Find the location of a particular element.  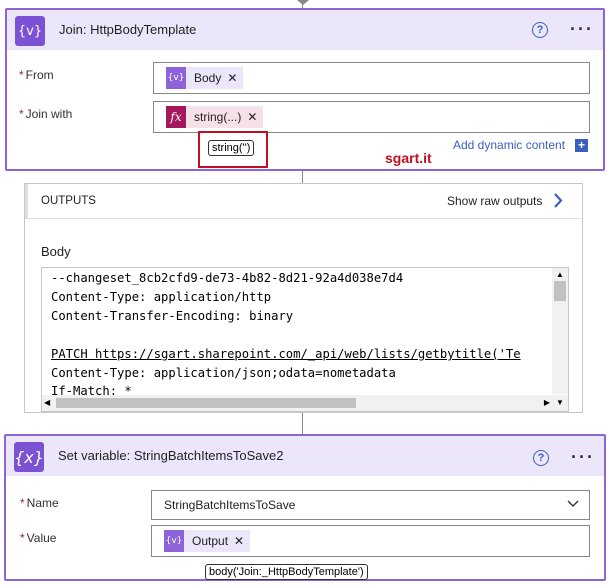

join-action-title: Join: HttpBodyTemplate is located at coordinates (128, 29).